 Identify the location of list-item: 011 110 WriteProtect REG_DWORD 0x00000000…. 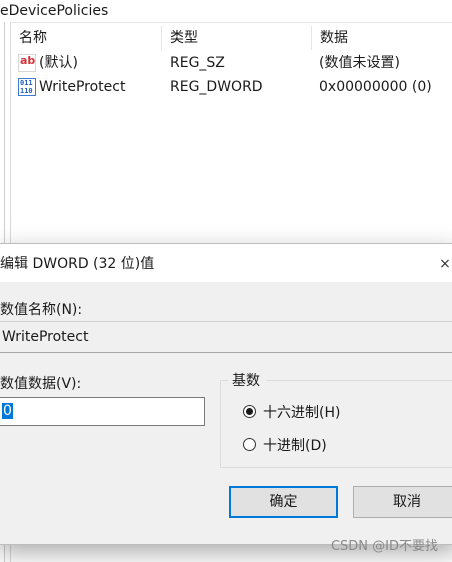
(231, 87).